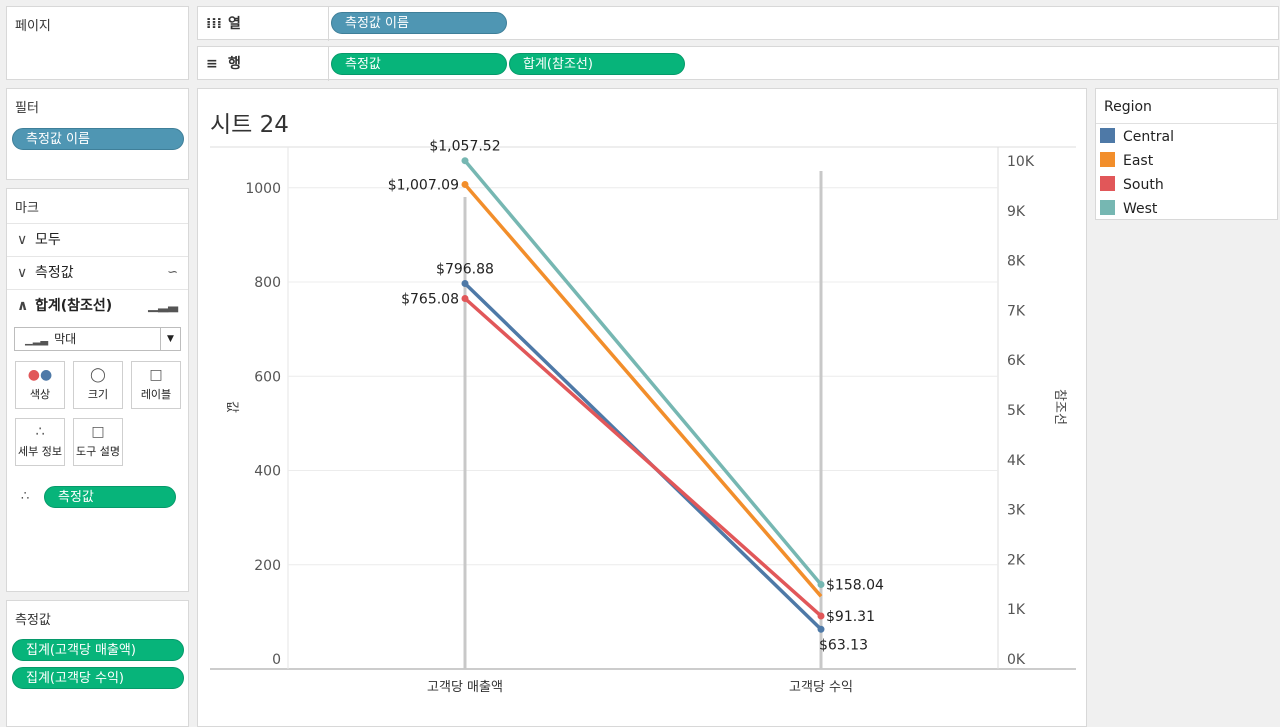  What do you see at coordinates (110, 497) in the screenshot?
I see `marks-detail-pill-measure-values: 측정값` at bounding box center [110, 497].